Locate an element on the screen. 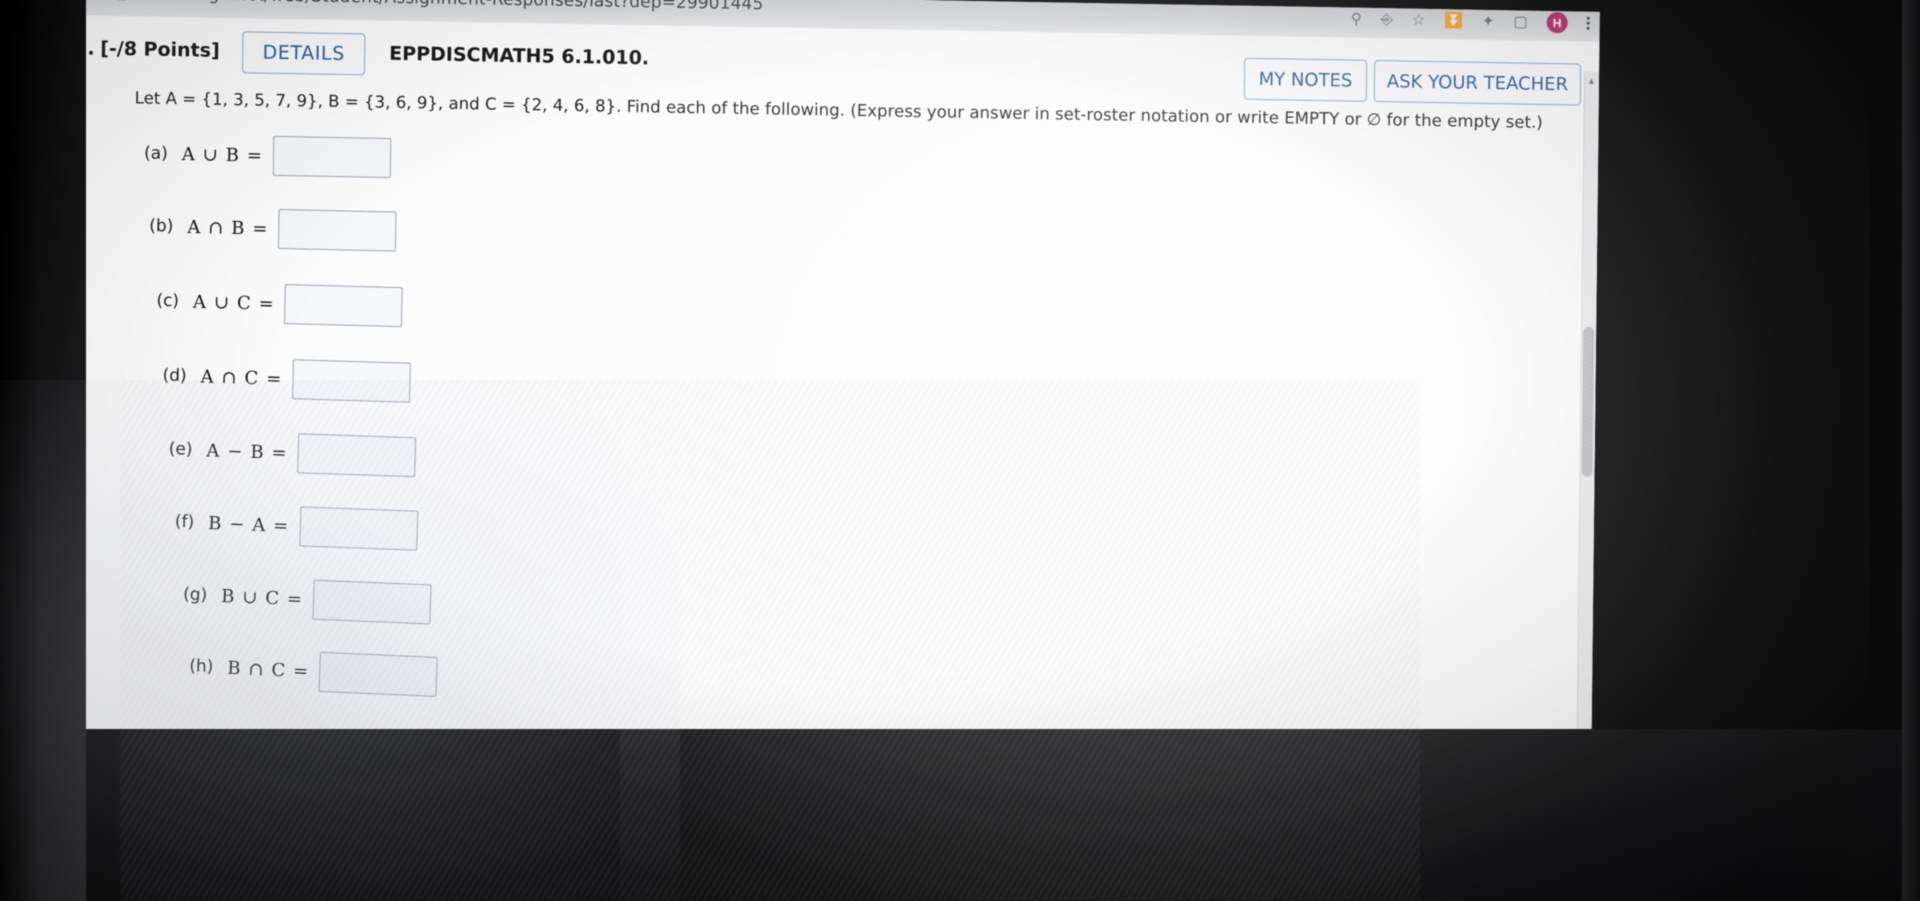  zoom-search-icon: ⚲ is located at coordinates (1356, 19).